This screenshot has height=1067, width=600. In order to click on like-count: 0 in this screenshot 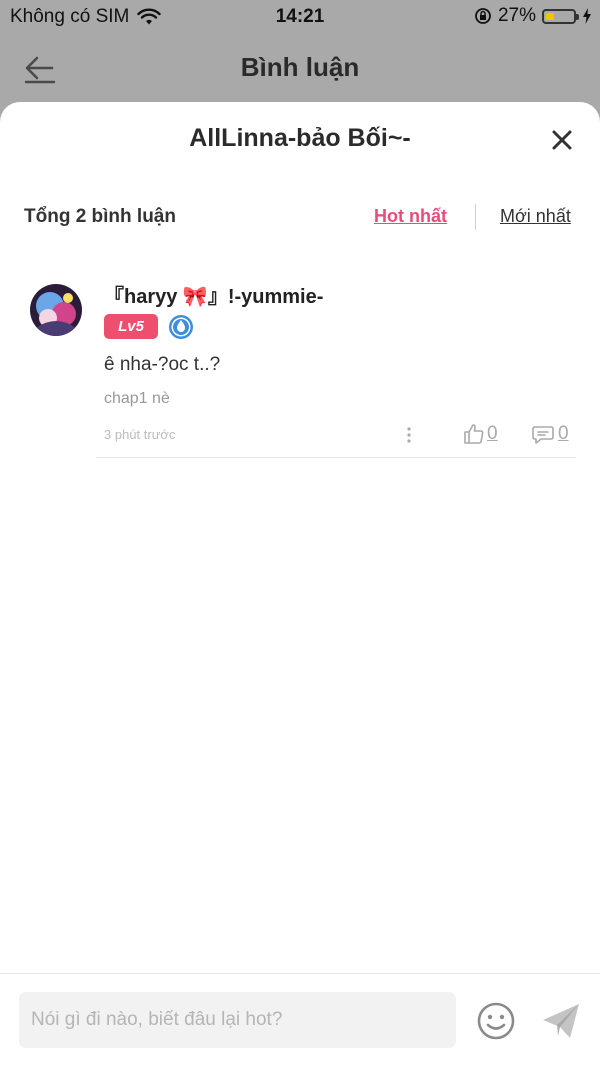, I will do `click(492, 434)`.